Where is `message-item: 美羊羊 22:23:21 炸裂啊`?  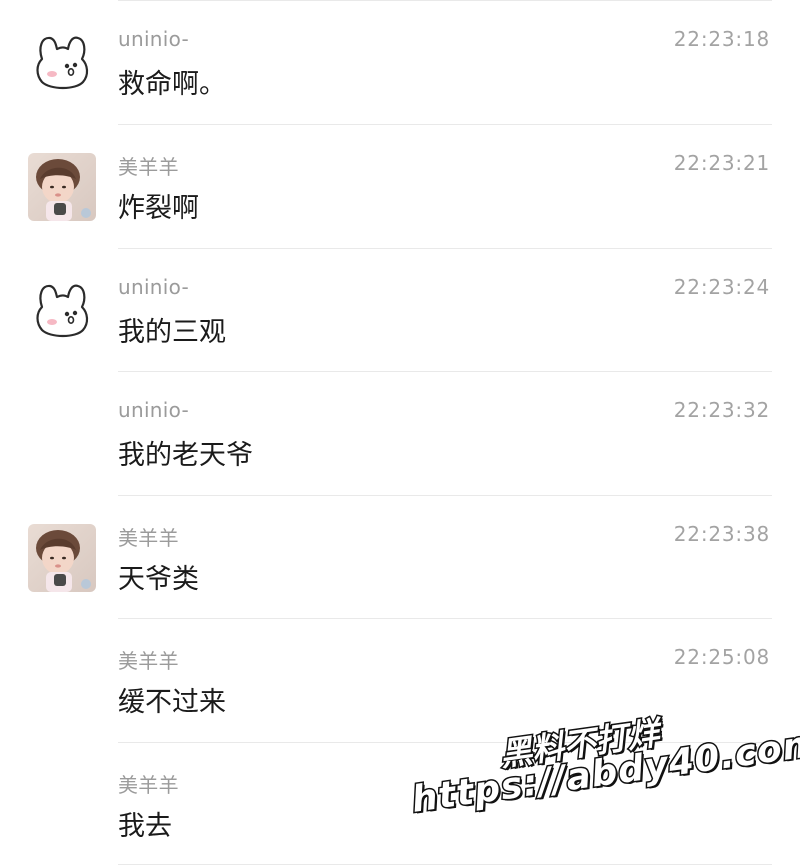
message-item: 美羊羊 22:23:21 炸裂啊 is located at coordinates (400, 185).